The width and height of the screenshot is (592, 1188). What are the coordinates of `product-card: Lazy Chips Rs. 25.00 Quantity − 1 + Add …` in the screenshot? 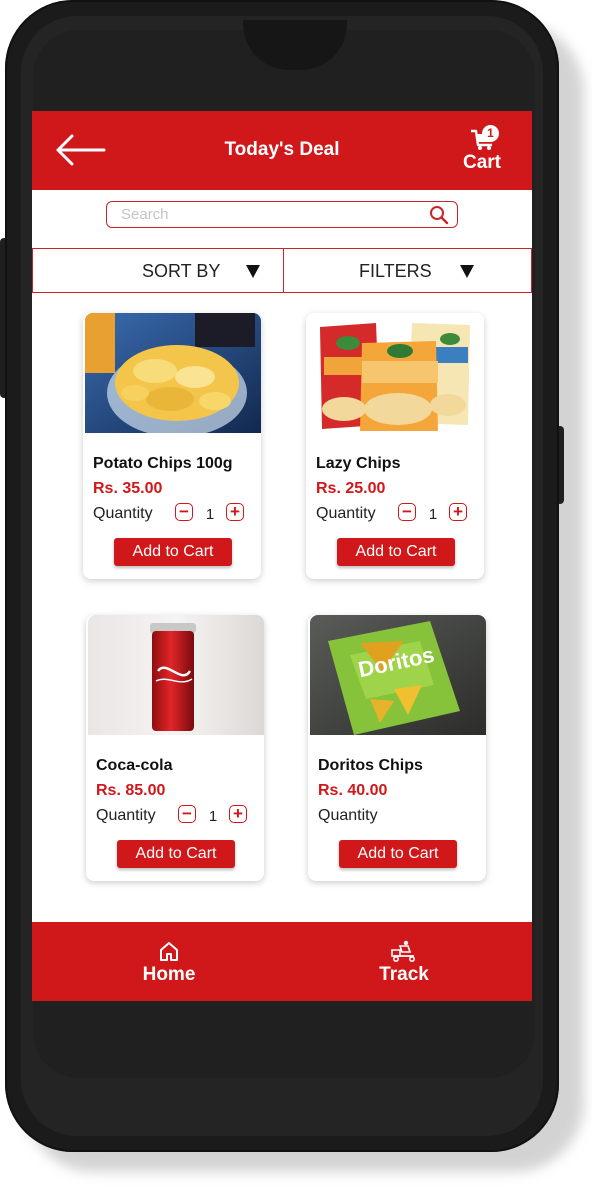 It's located at (395, 446).